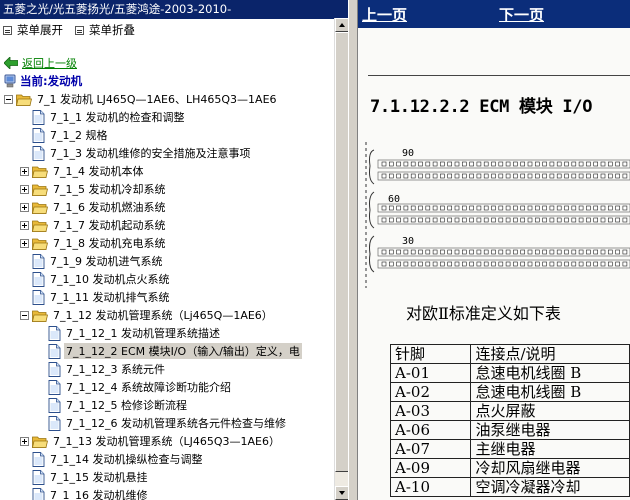  I want to click on pin-cell: A-07, so click(430, 449).